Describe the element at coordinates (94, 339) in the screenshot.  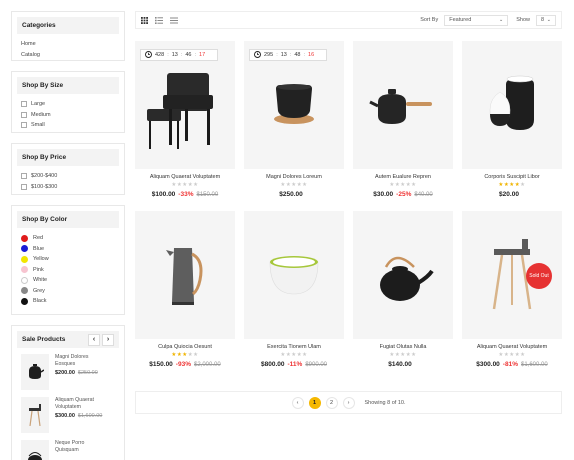
I see `carousel-prev-button: ‹` at that location.